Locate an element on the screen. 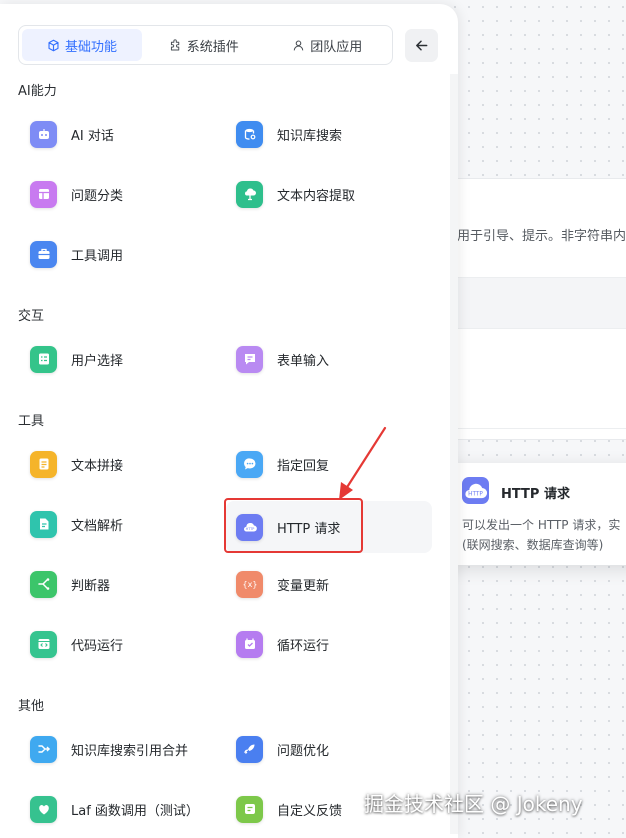 This screenshot has height=838, width=626. node-item-label: 自定义反馈 is located at coordinates (310, 811).